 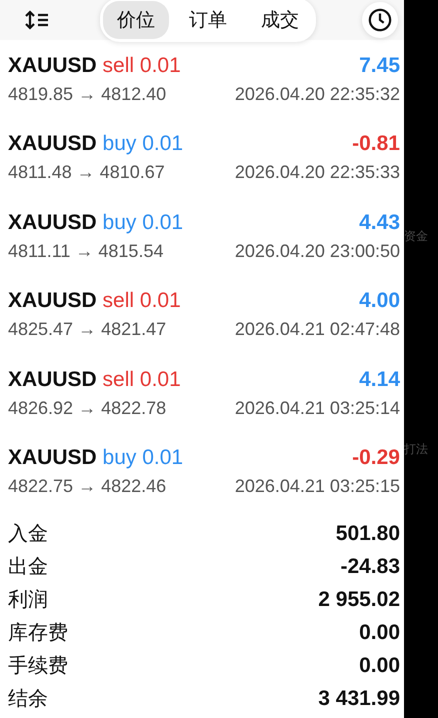 I want to click on summary-value: 3 431.99, so click(x=359, y=698).